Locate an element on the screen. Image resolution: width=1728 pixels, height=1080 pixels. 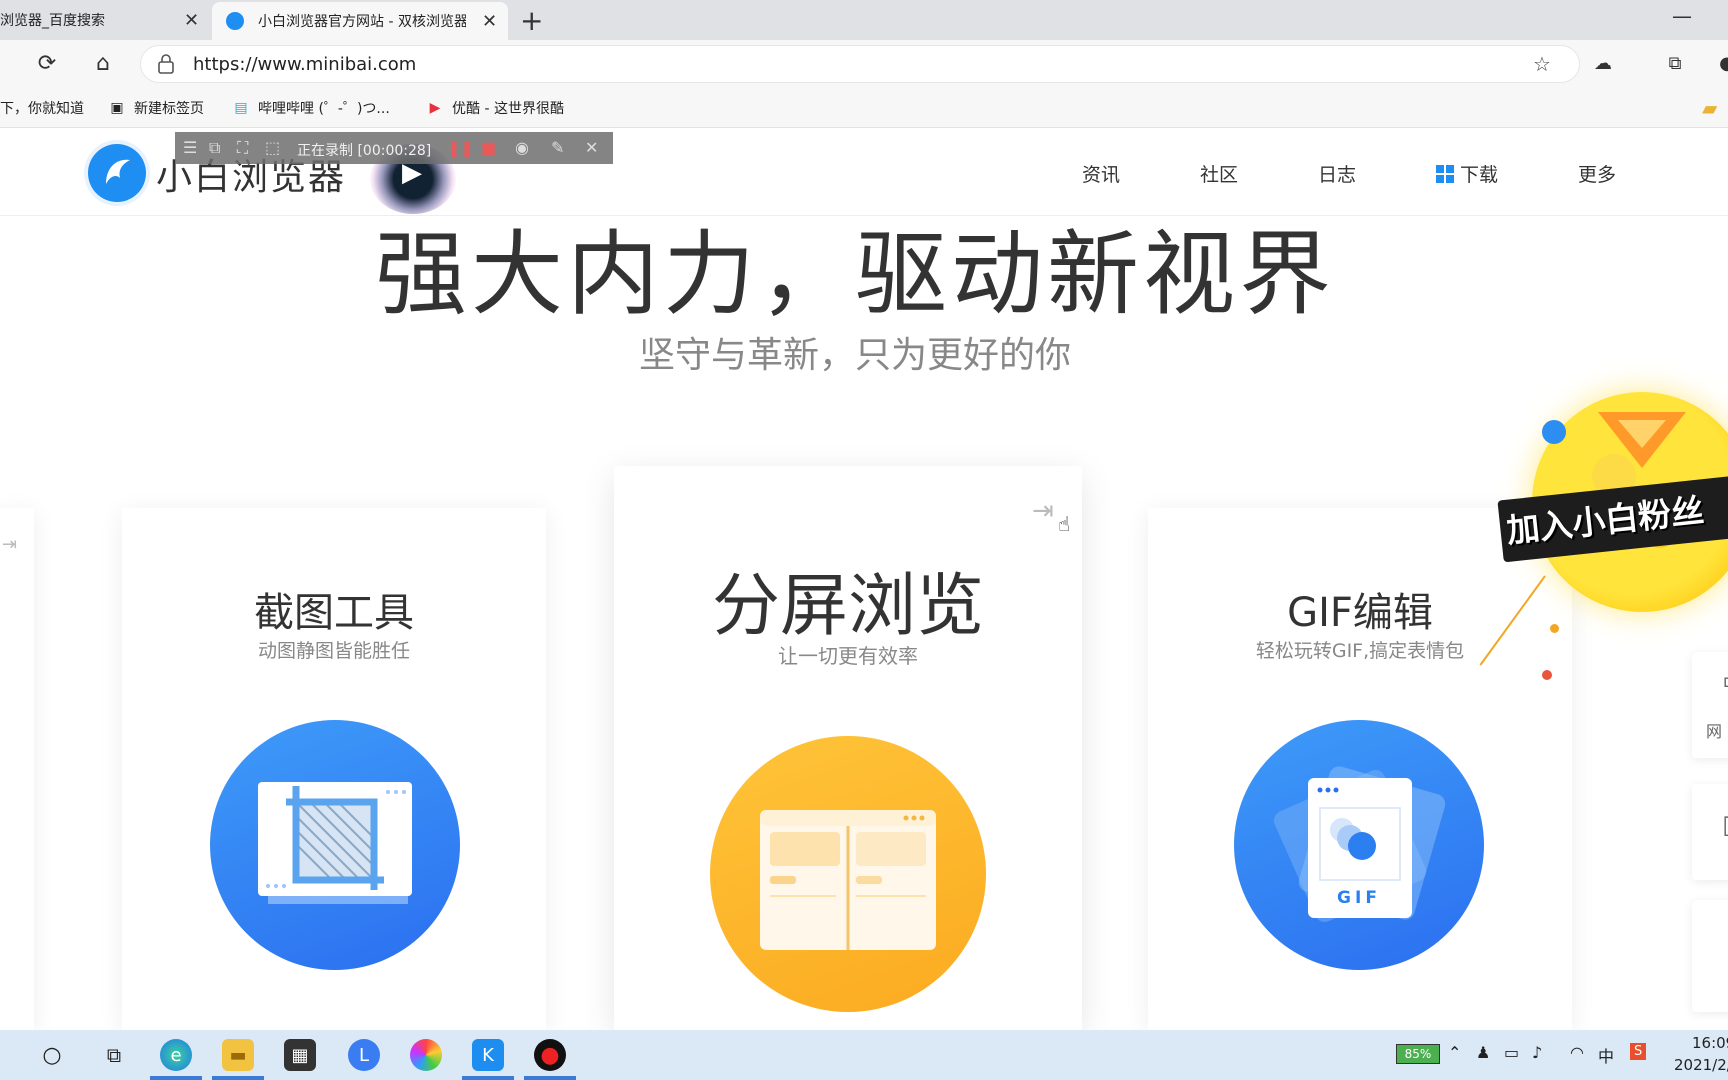
edge-icon: e is located at coordinates (176, 1055).